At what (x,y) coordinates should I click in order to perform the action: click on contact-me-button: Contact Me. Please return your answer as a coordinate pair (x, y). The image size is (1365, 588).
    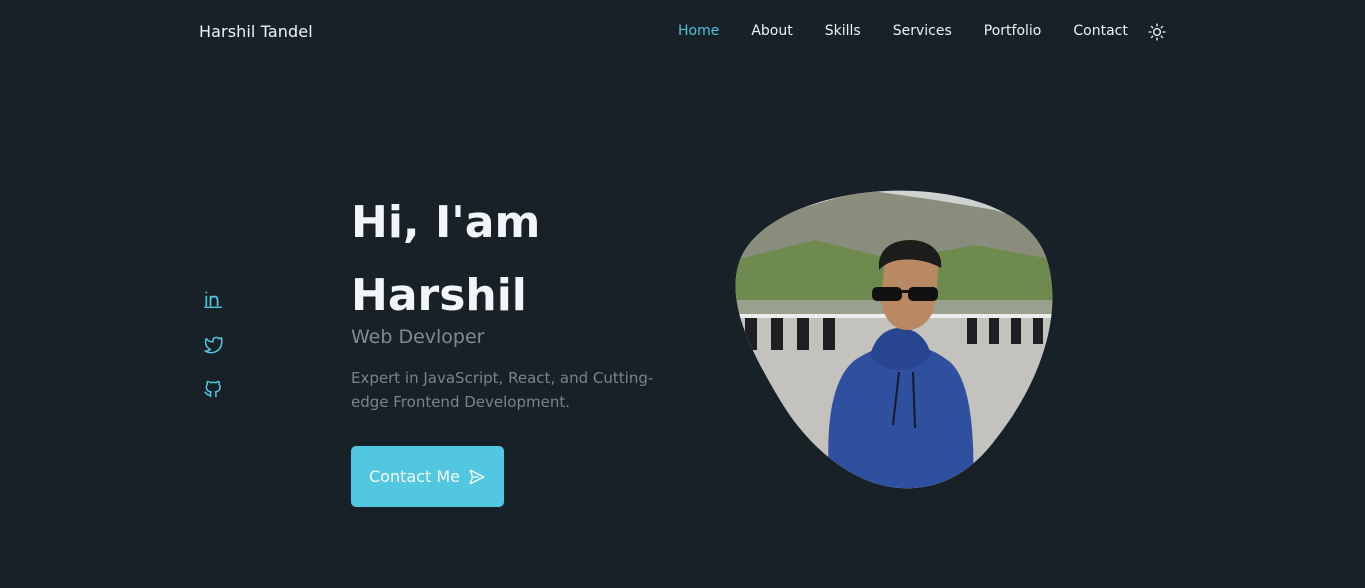
    Looking at the image, I should click on (427, 476).